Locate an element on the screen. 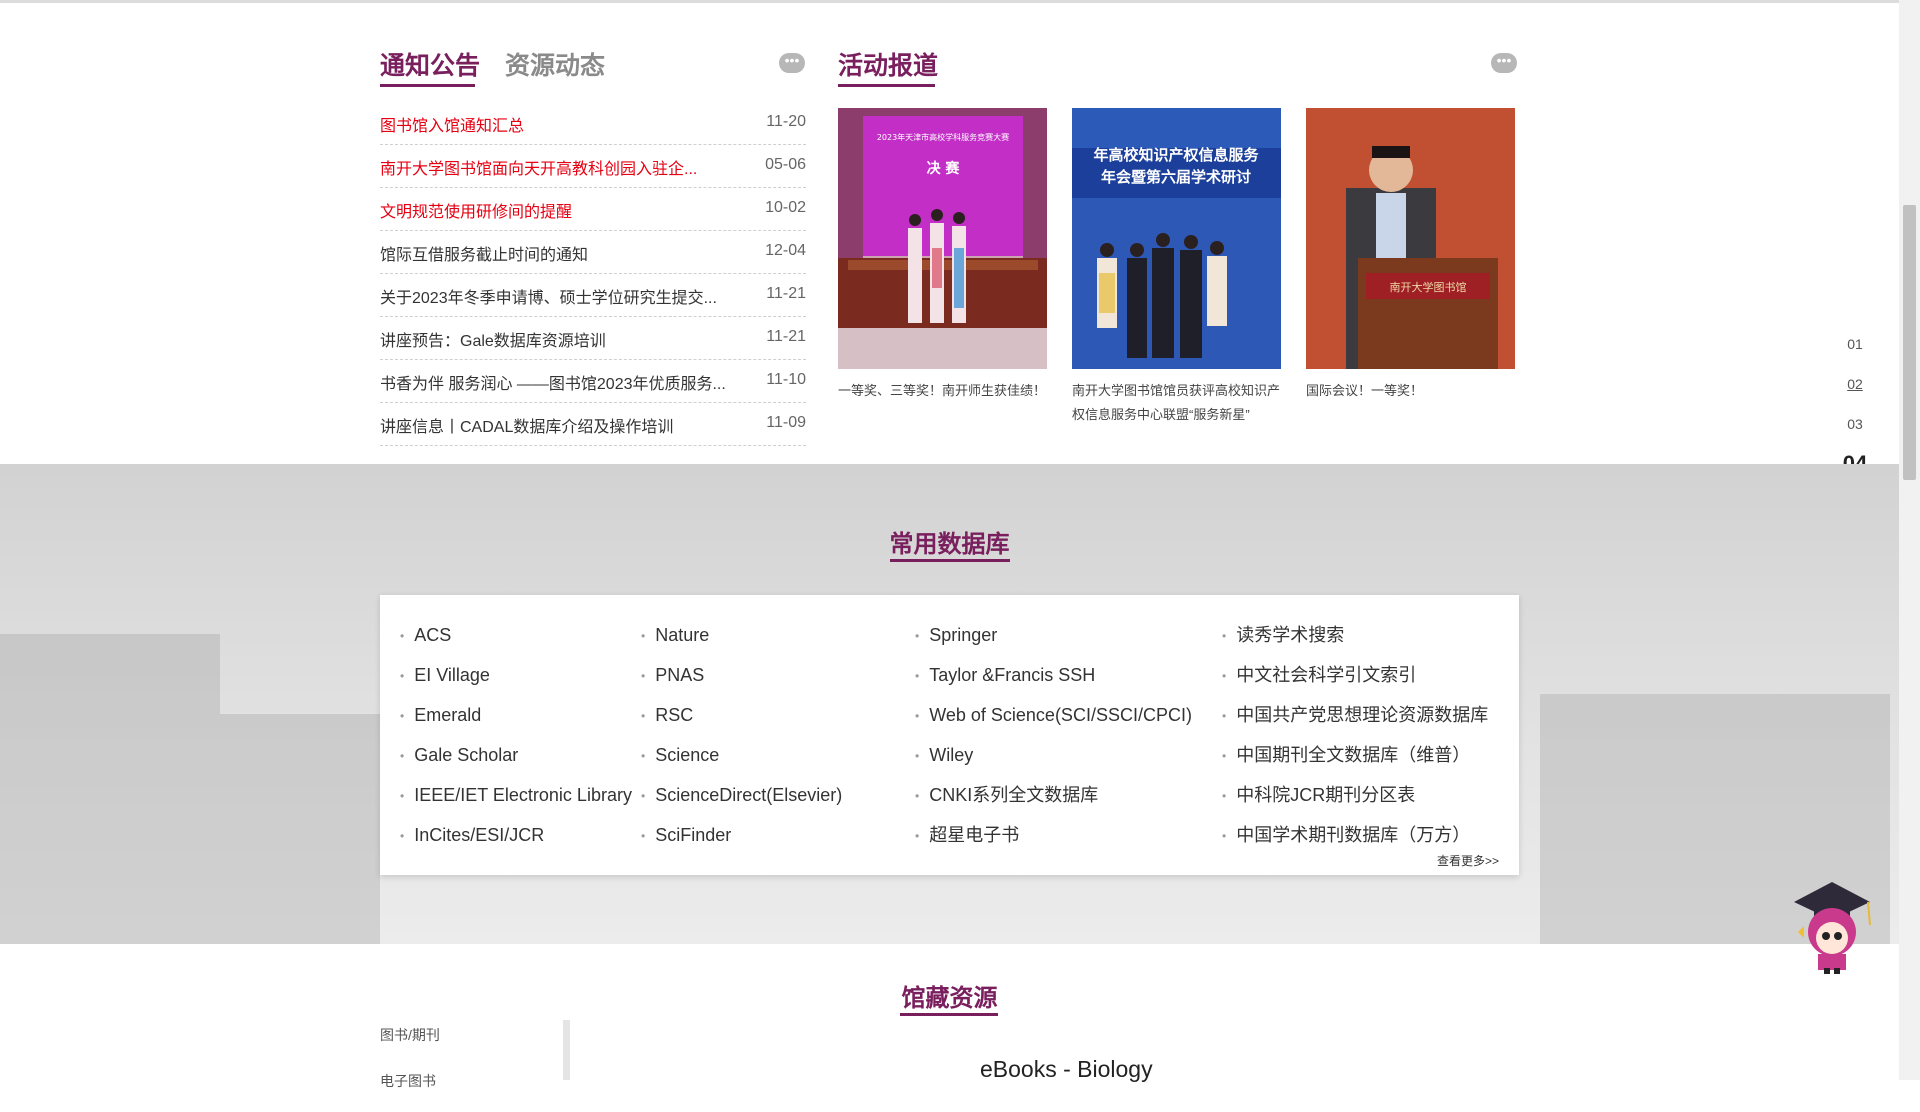 The image size is (1920, 1112). collection-menu-item: 电子图书 is located at coordinates (410, 1089).